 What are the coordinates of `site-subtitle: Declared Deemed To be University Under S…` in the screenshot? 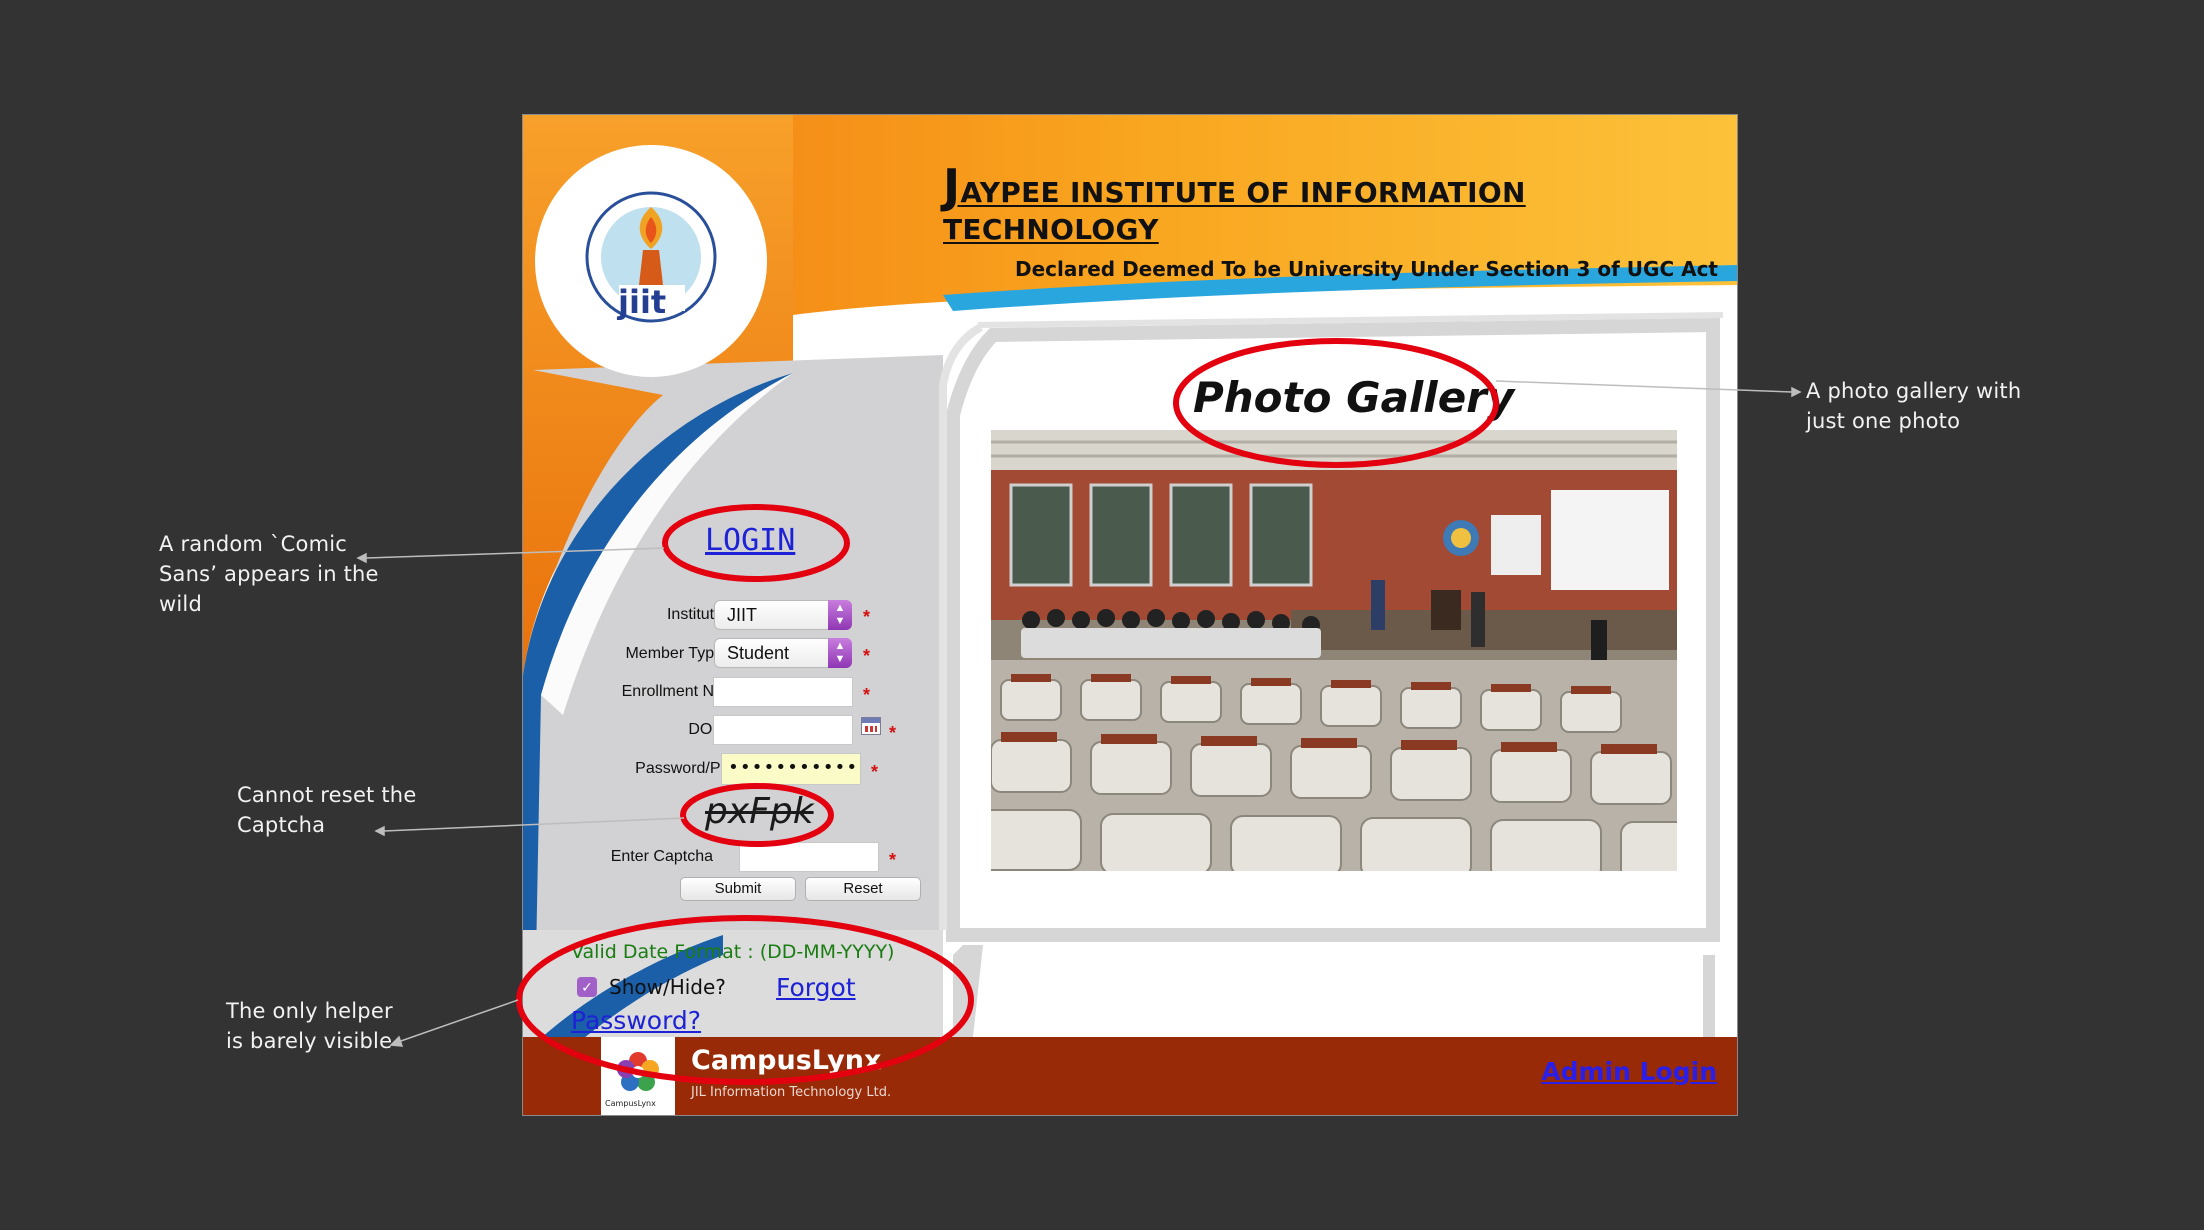 It's located at (1366, 269).